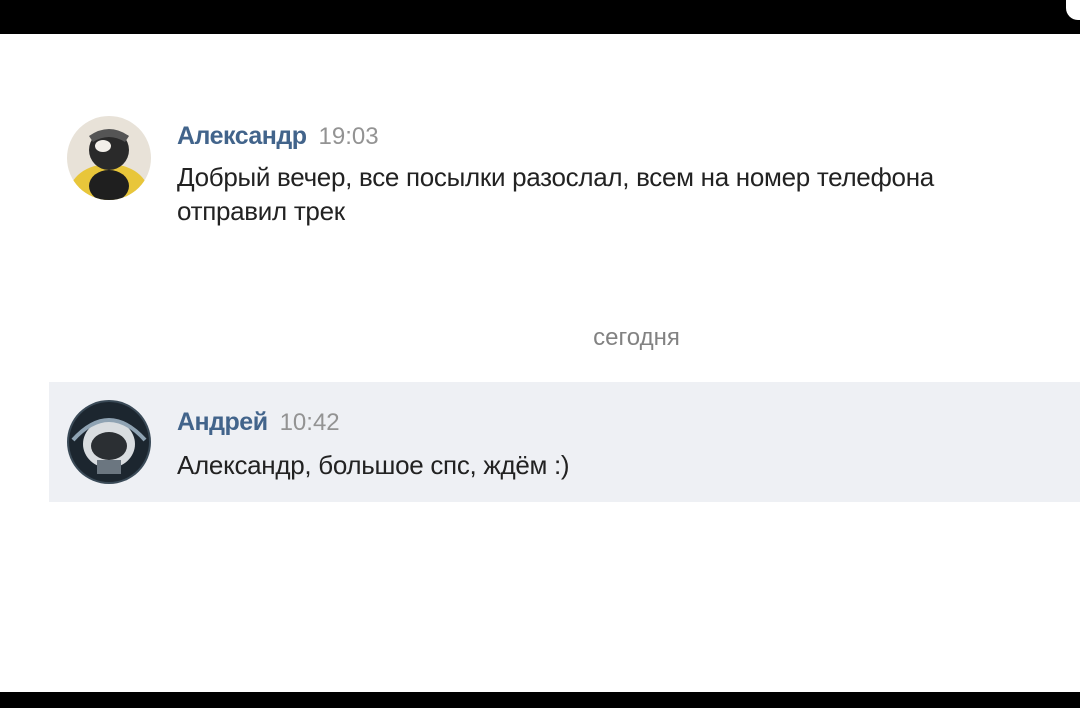 The image size is (1080, 708). What do you see at coordinates (310, 422) in the screenshot?
I see `message-time: 10:42` at bounding box center [310, 422].